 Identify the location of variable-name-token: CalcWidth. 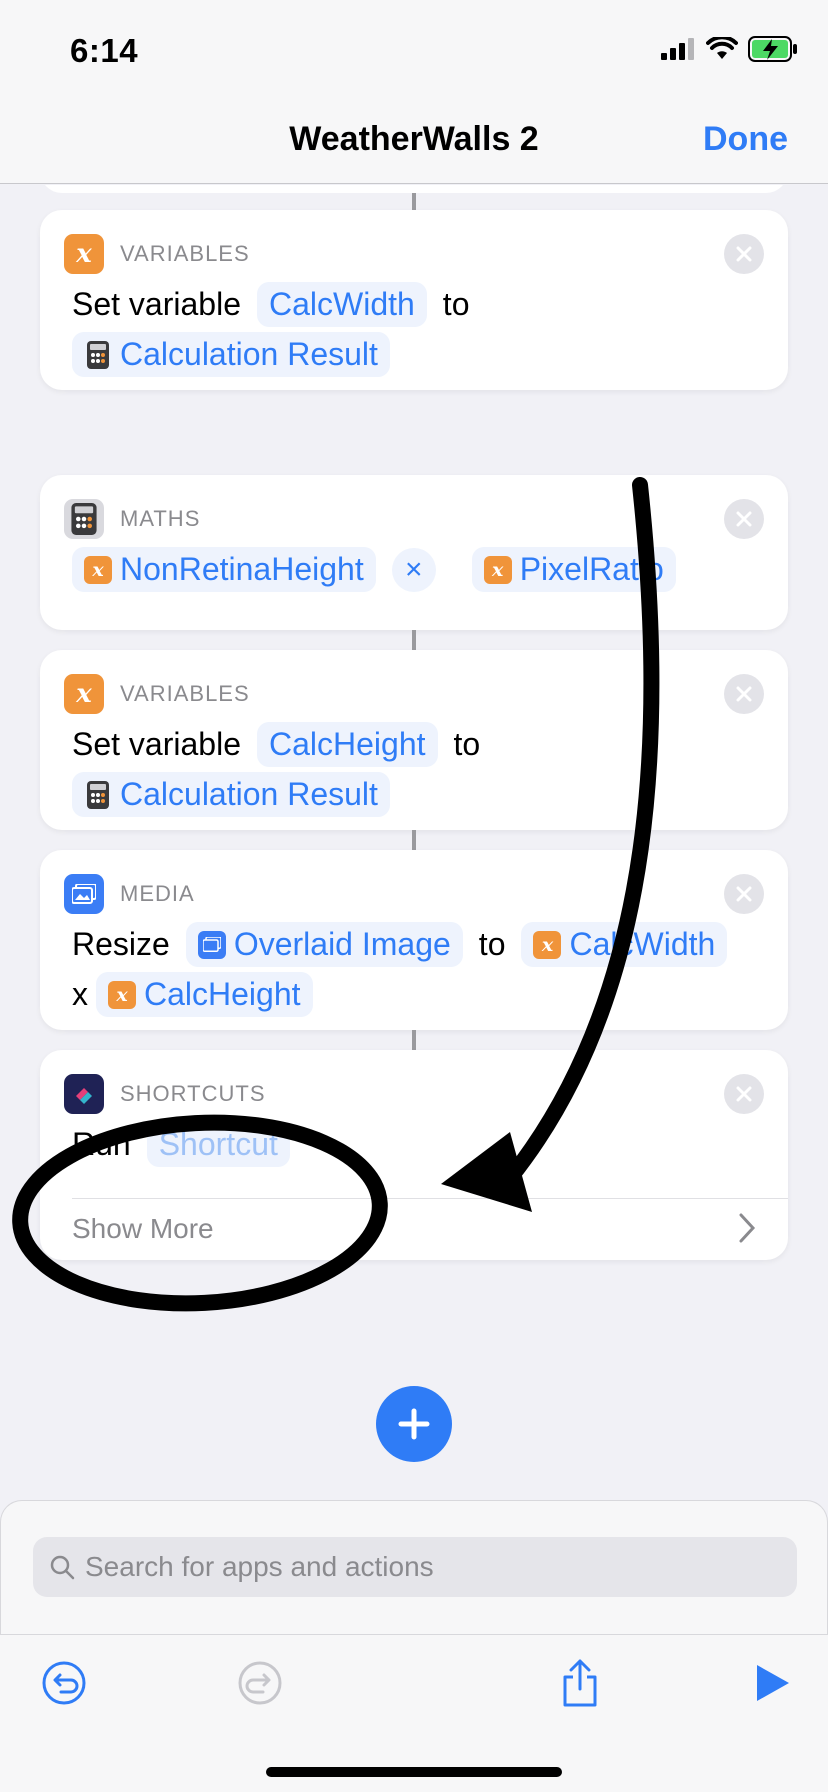
(341, 304).